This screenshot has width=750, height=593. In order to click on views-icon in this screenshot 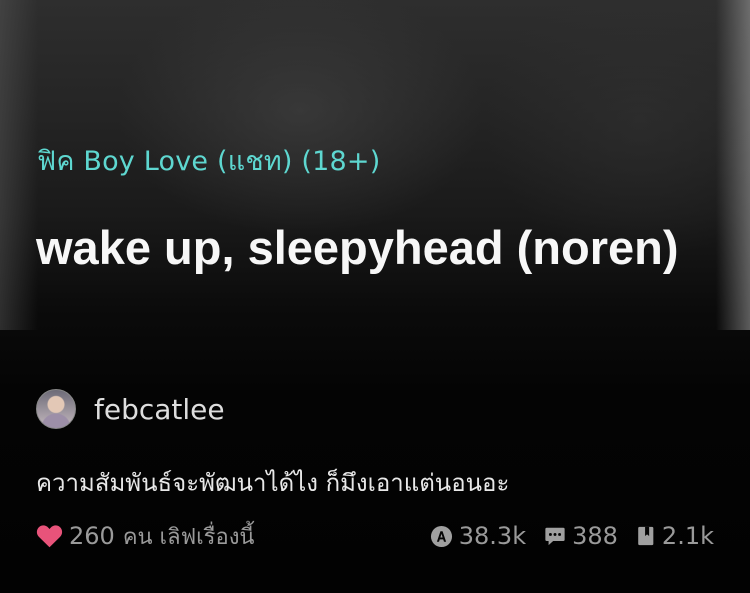, I will do `click(441, 536)`.